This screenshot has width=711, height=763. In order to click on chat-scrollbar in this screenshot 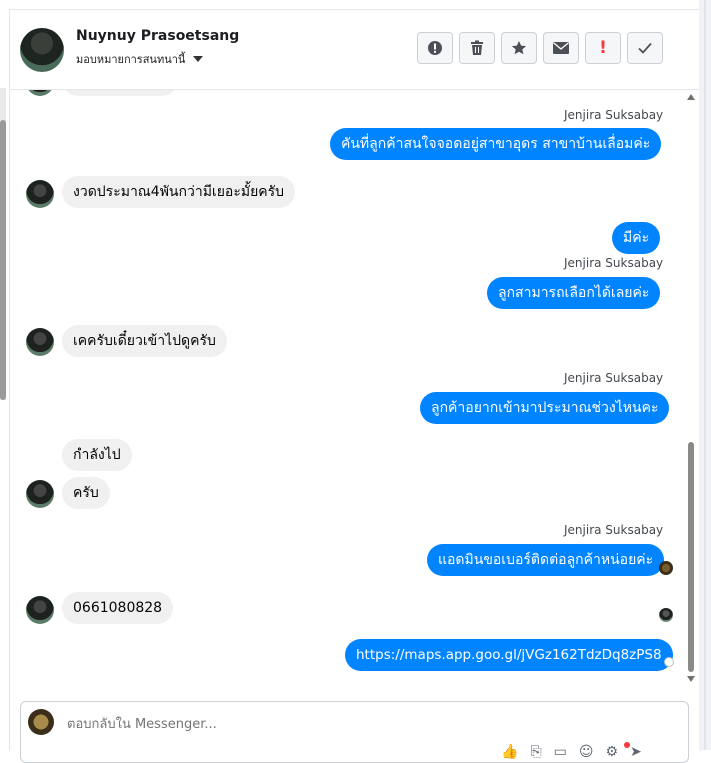, I will do `click(691, 389)`.